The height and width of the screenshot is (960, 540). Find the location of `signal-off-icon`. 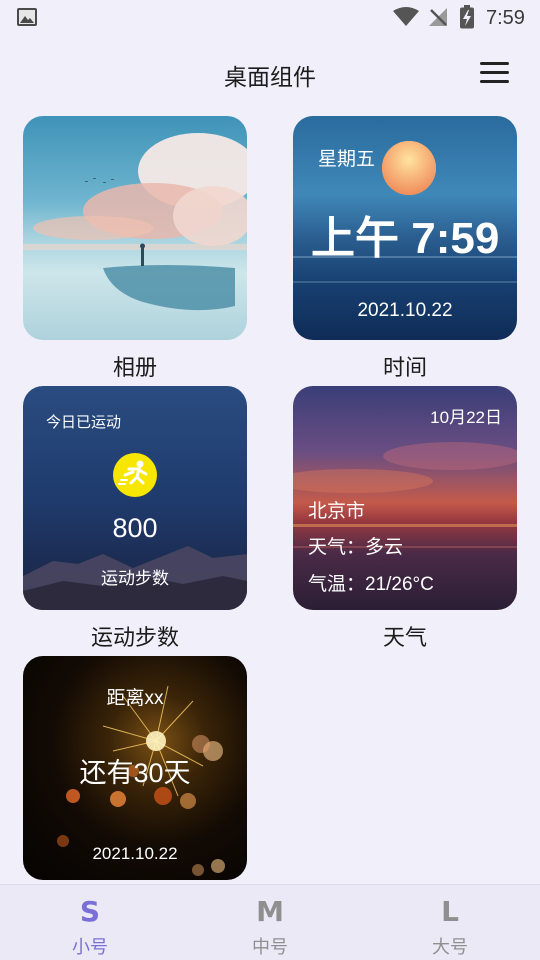

signal-off-icon is located at coordinates (438, 17).